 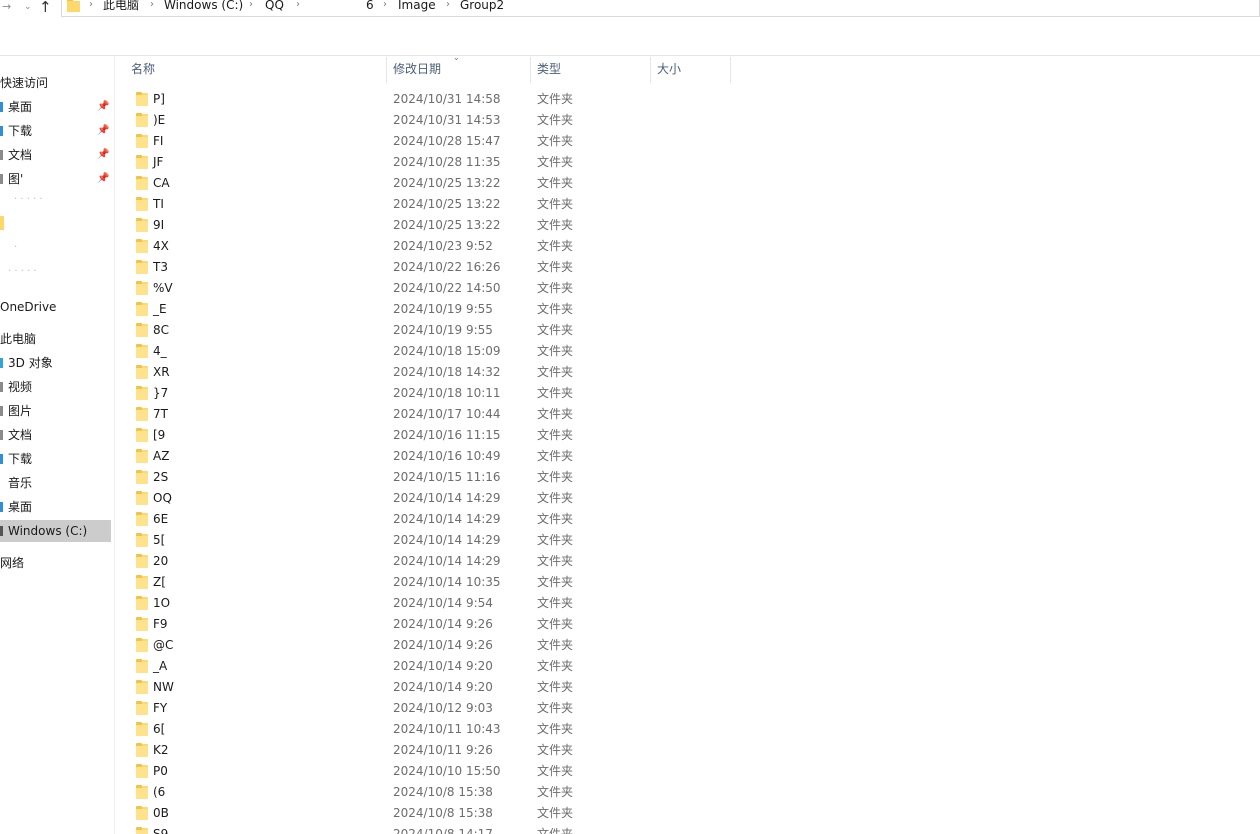 What do you see at coordinates (687, 729) in the screenshot?
I see `file-row: 6[2024/10/11 10:43 文件夹` at bounding box center [687, 729].